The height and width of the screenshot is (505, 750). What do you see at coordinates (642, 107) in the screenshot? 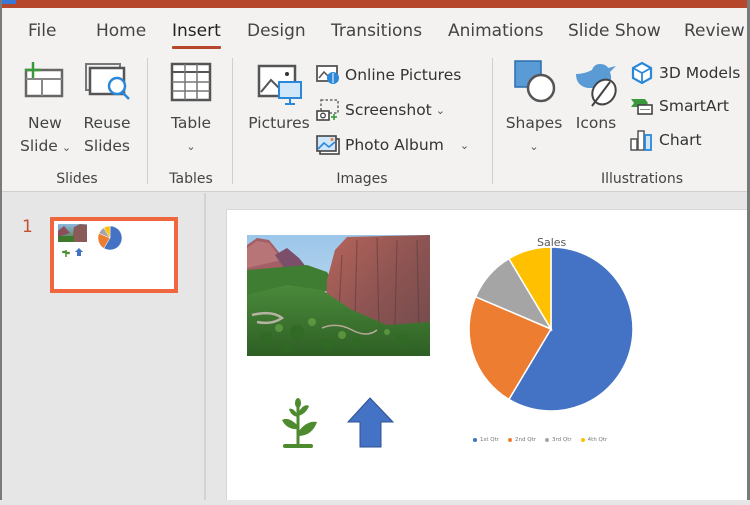
I see `smartart-icon` at bounding box center [642, 107].